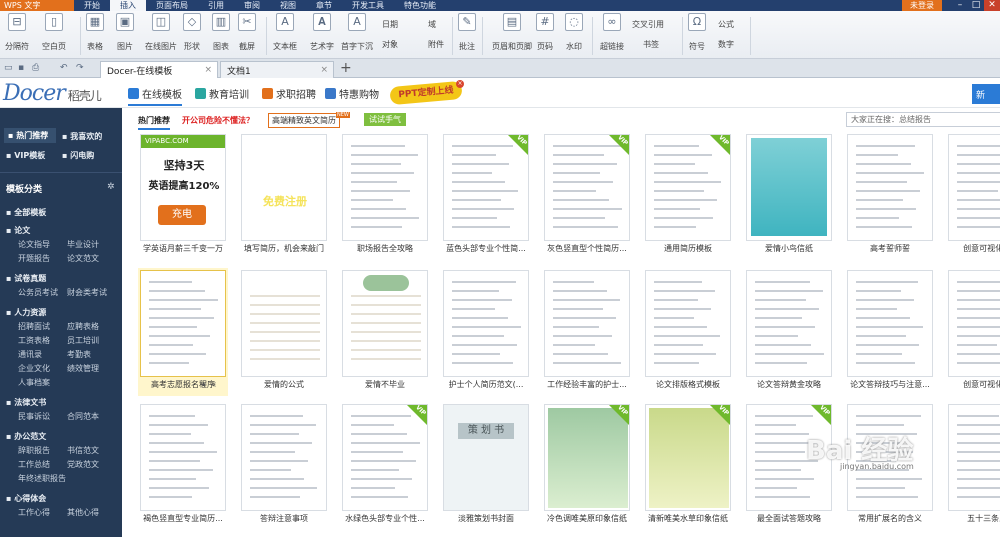 This screenshot has width=1000, height=537. Describe the element at coordinates (192, 32) in the screenshot. I see `shapes-button: ◇ 形状` at that location.